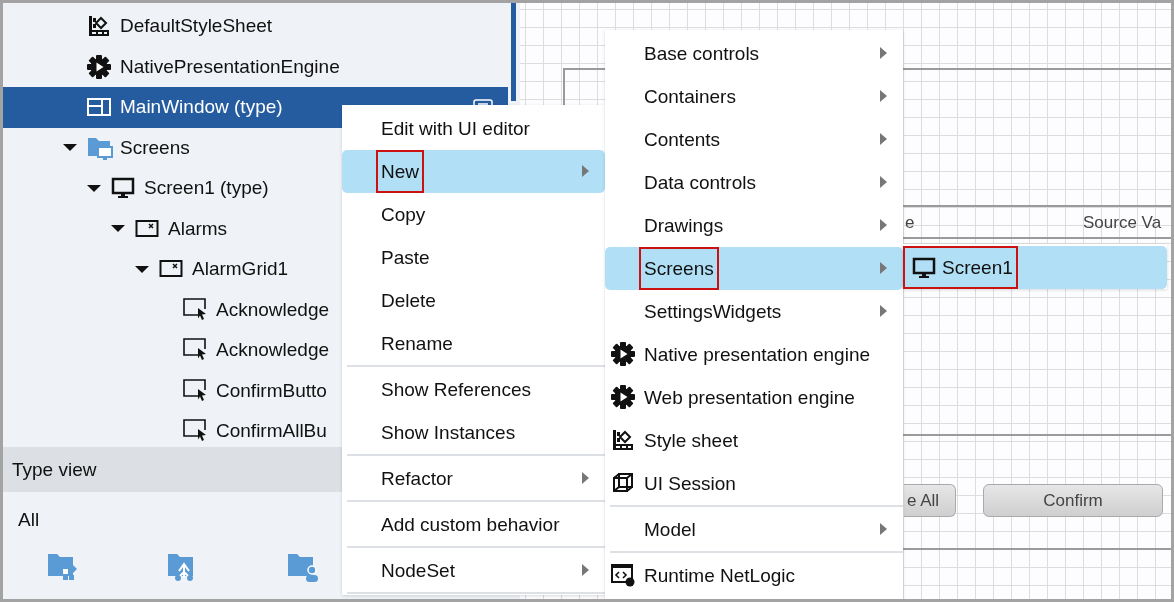  Describe the element at coordinates (754, 397) in the screenshot. I see `menu-item: Web presentation engine` at that location.